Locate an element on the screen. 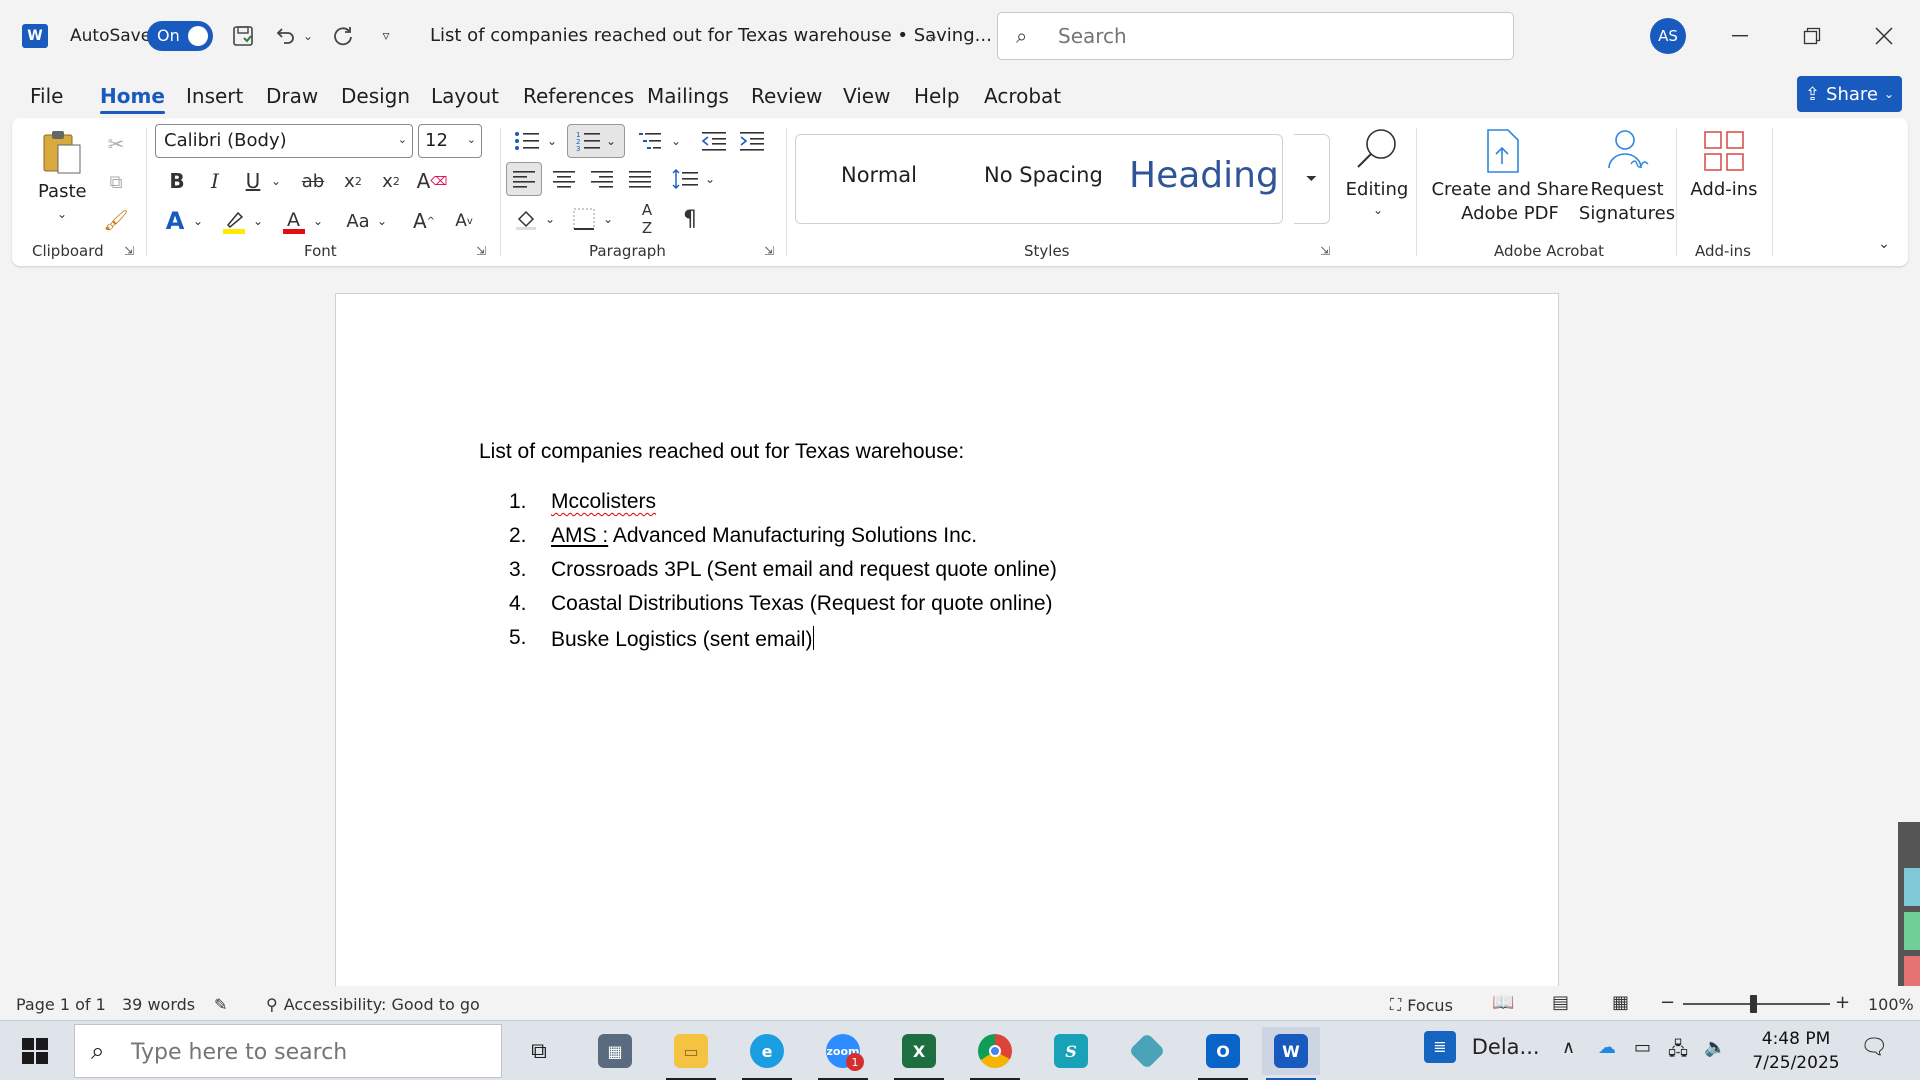 The image size is (1920, 1080). highlight-dropdown-icon: ⌄ is located at coordinates (258, 221).